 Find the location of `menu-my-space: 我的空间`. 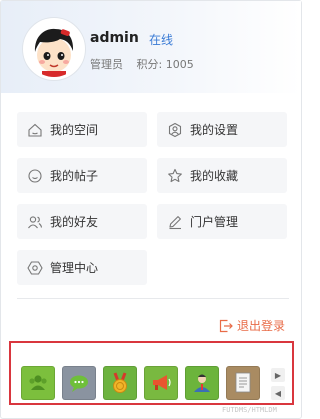

menu-my-space: 我的空间 is located at coordinates (82, 129).